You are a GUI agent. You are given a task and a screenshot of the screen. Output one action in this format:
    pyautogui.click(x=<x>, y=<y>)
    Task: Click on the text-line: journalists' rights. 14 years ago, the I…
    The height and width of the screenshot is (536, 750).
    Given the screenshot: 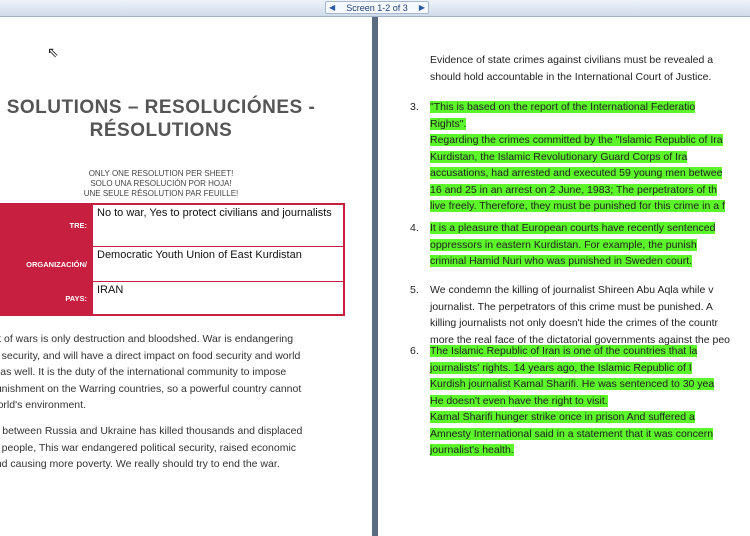 What is the action you would take?
    pyautogui.click(x=561, y=367)
    